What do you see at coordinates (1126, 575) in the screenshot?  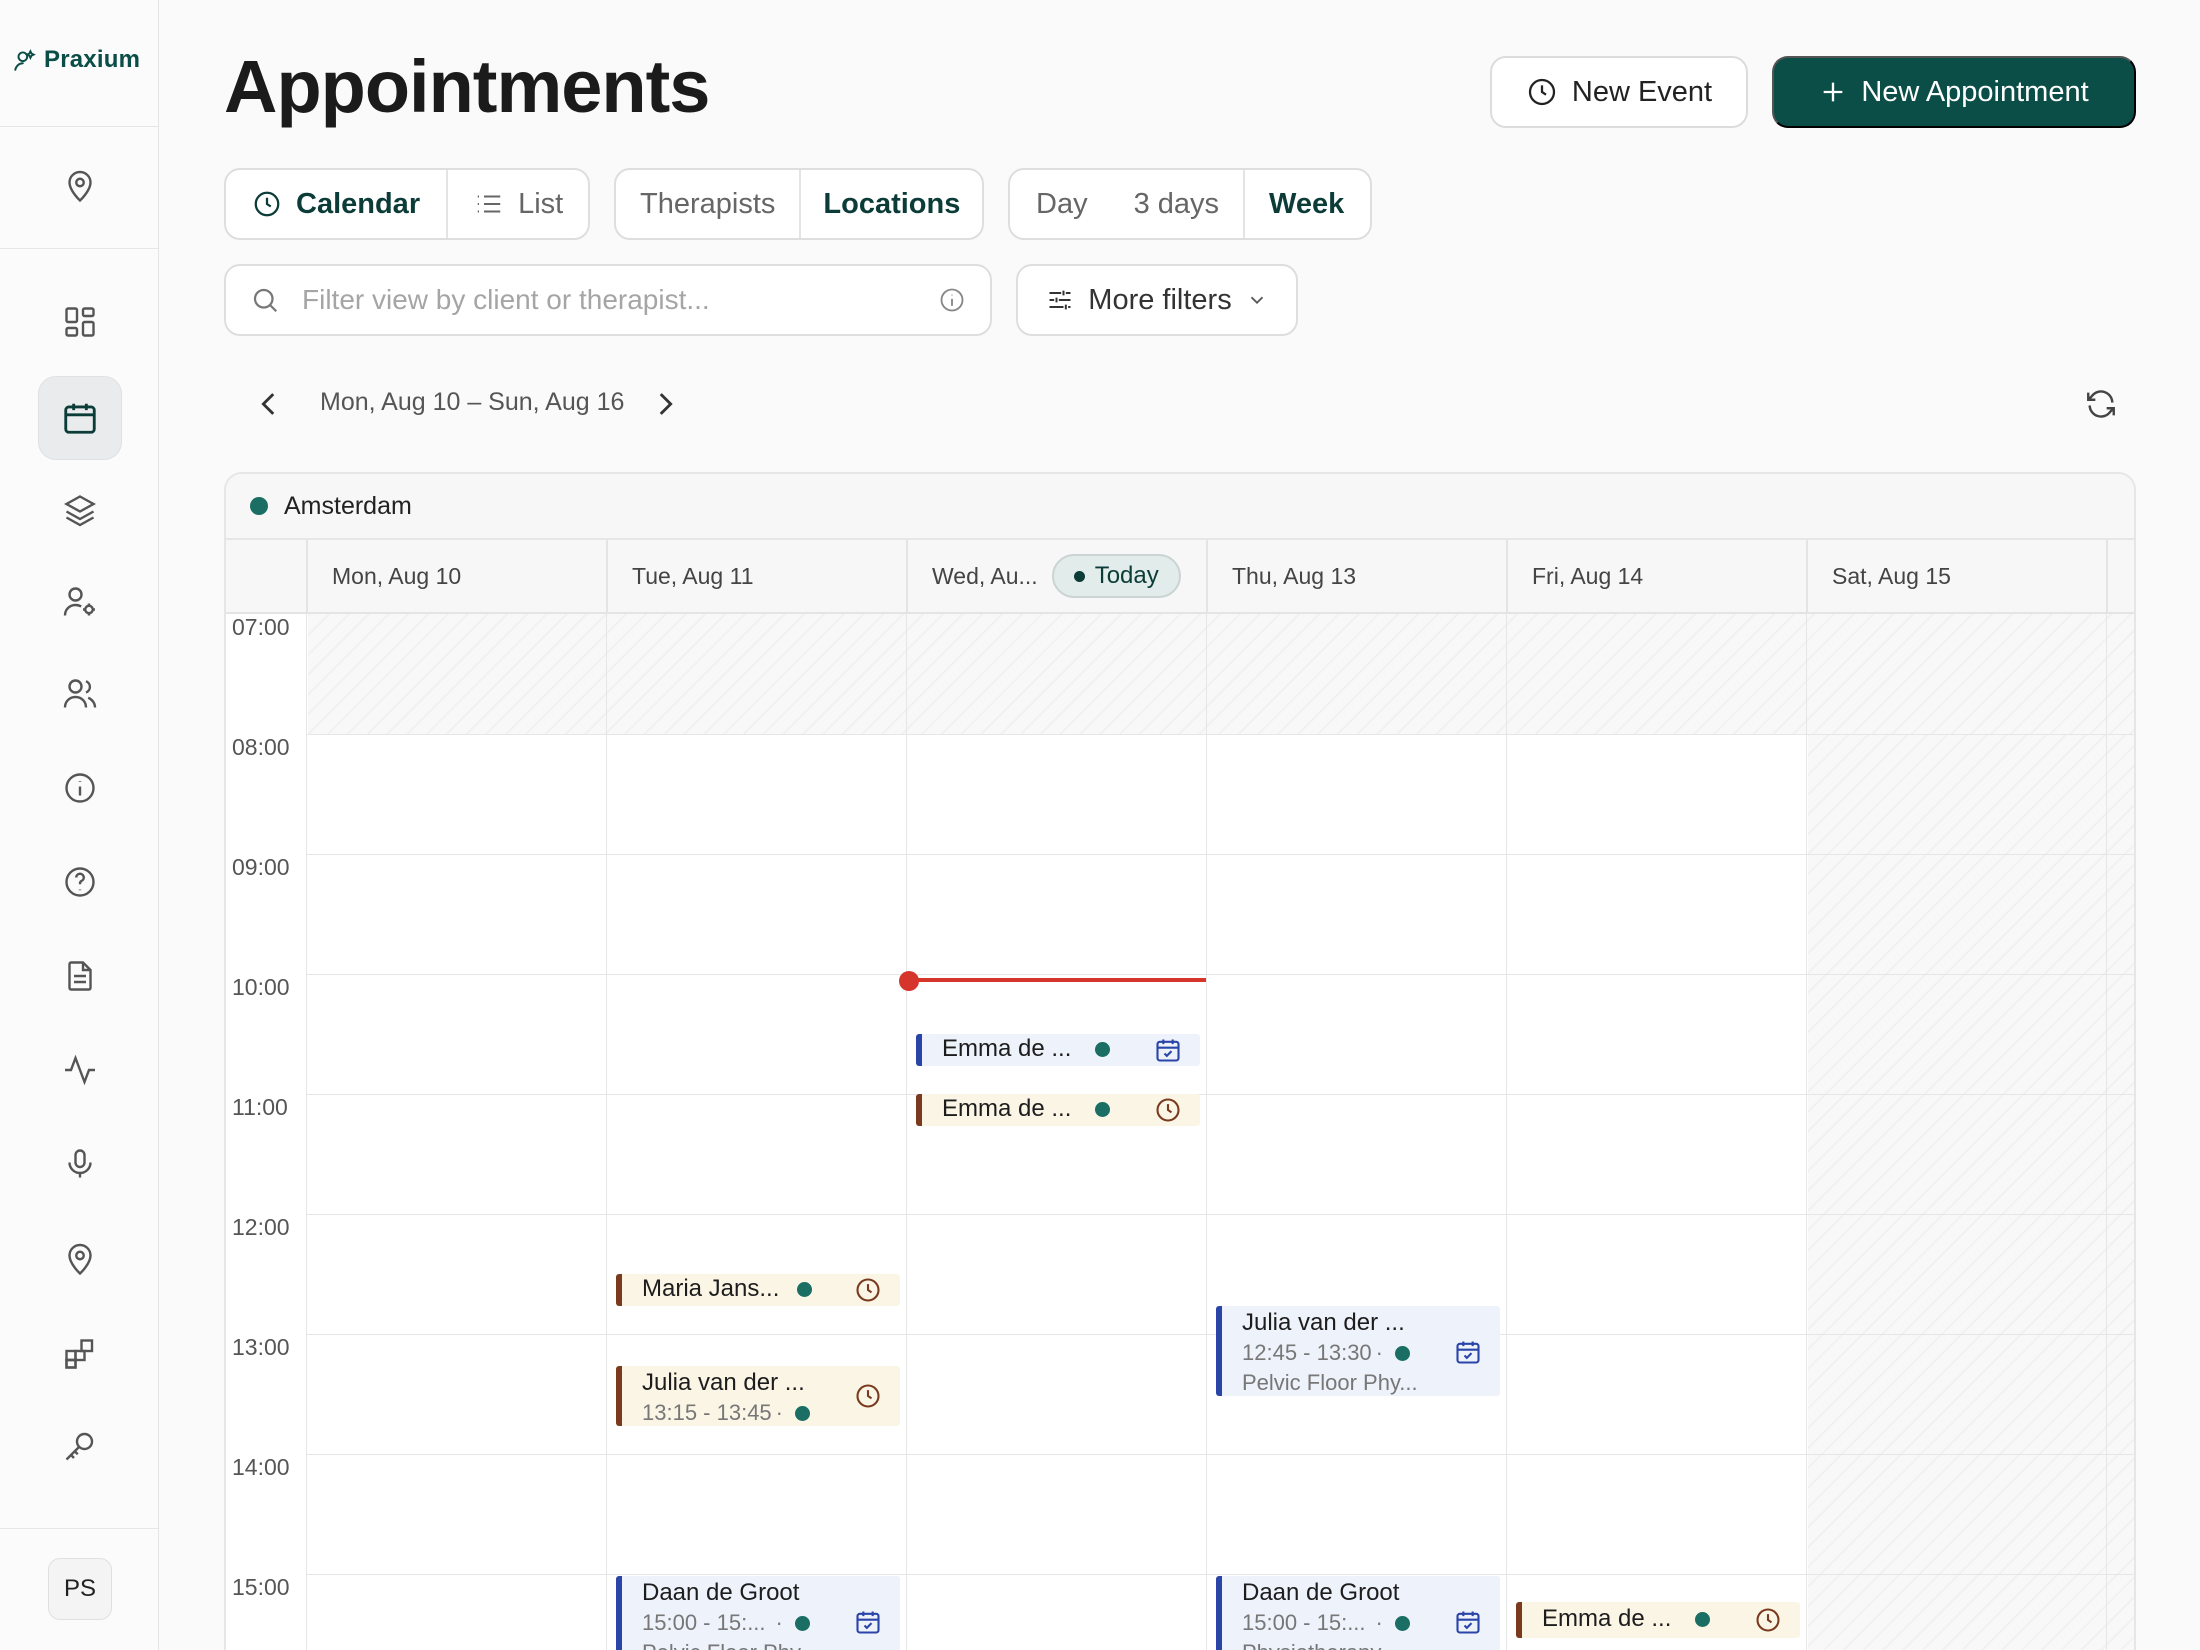 I see `today-label: Today` at bounding box center [1126, 575].